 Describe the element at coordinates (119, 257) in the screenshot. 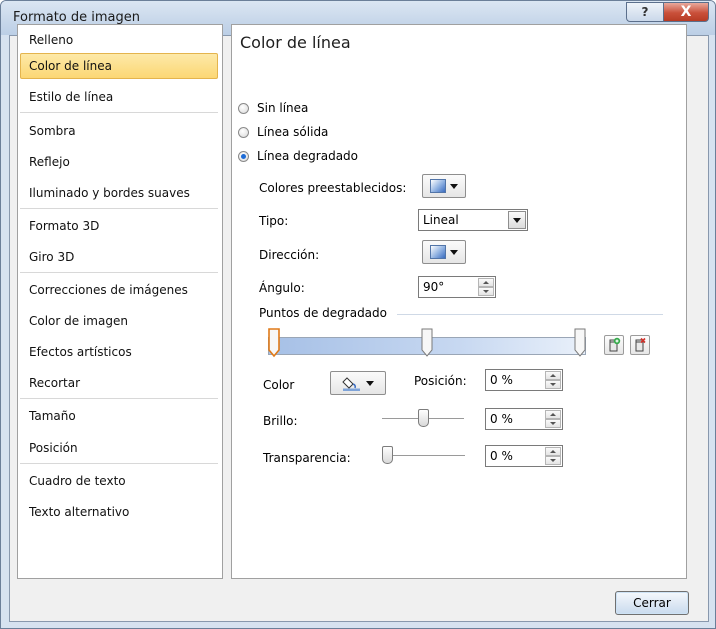

I see `sidebar-item-giro-3d: Giro 3D` at that location.